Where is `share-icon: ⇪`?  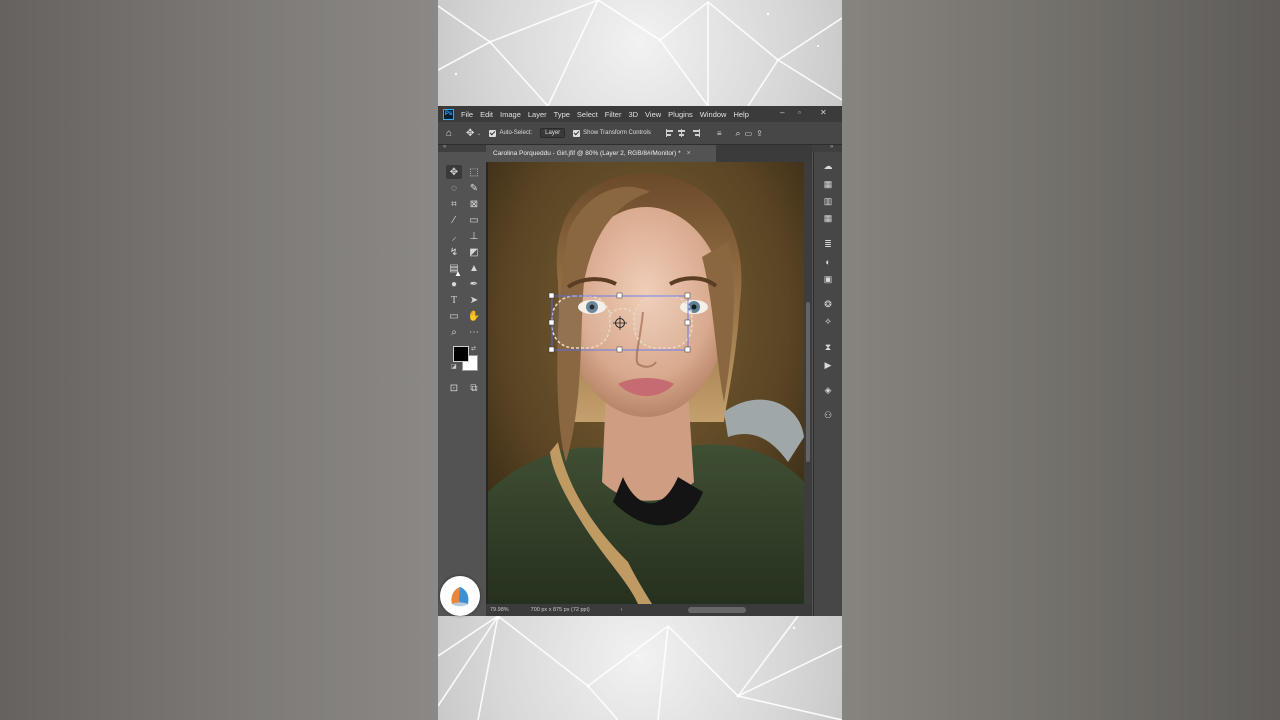
share-icon: ⇪ is located at coordinates (759, 133).